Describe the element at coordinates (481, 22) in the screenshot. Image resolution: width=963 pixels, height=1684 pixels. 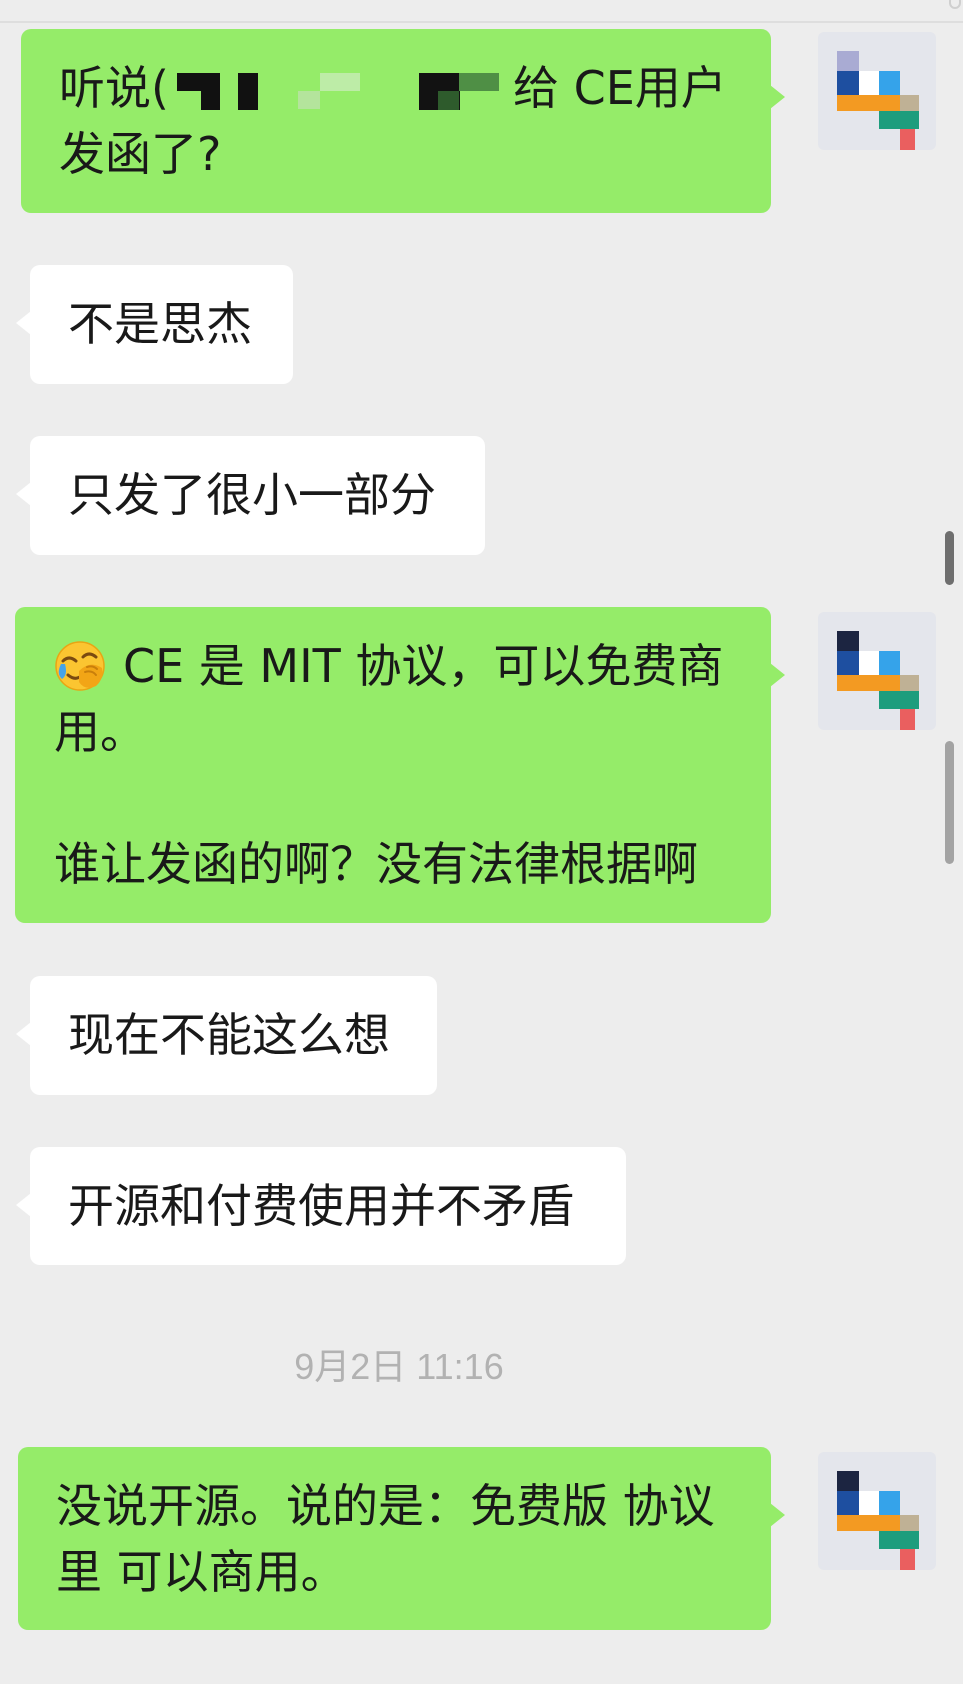
I see `top-divider` at that location.